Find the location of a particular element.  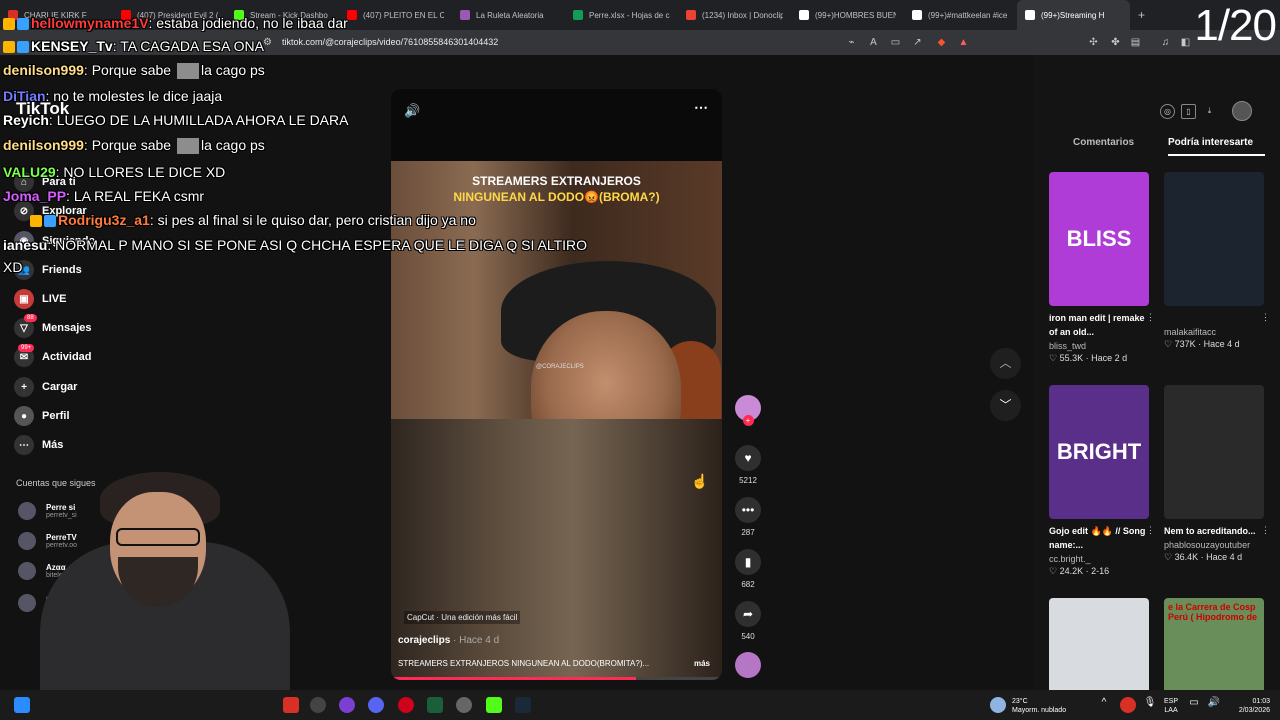

next-video-button: ﹀ is located at coordinates (1005, 405).